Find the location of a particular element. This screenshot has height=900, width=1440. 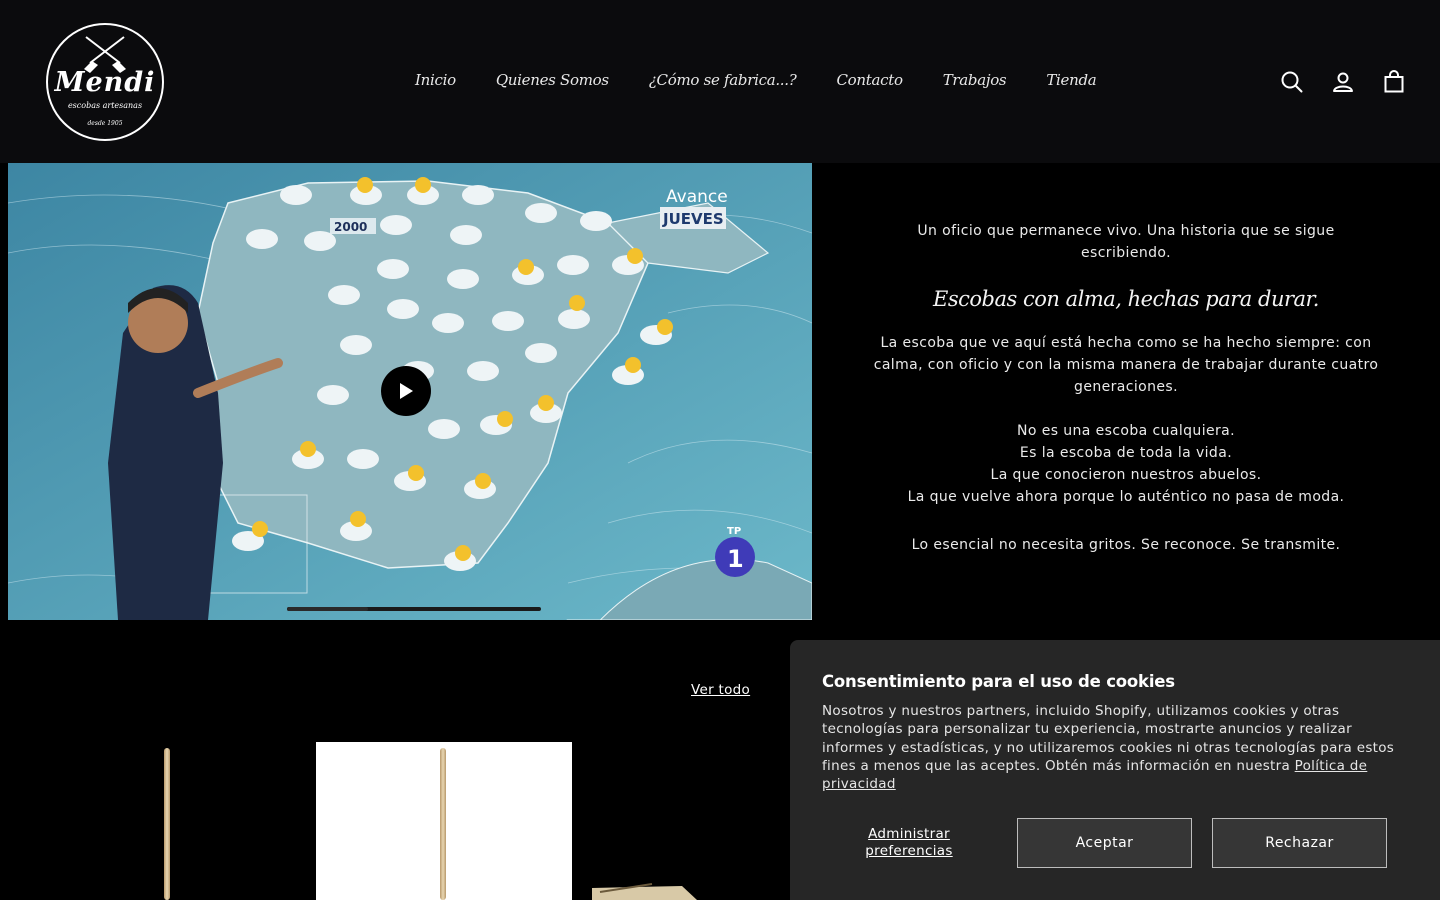

broom-head-image is located at coordinates (644, 891).